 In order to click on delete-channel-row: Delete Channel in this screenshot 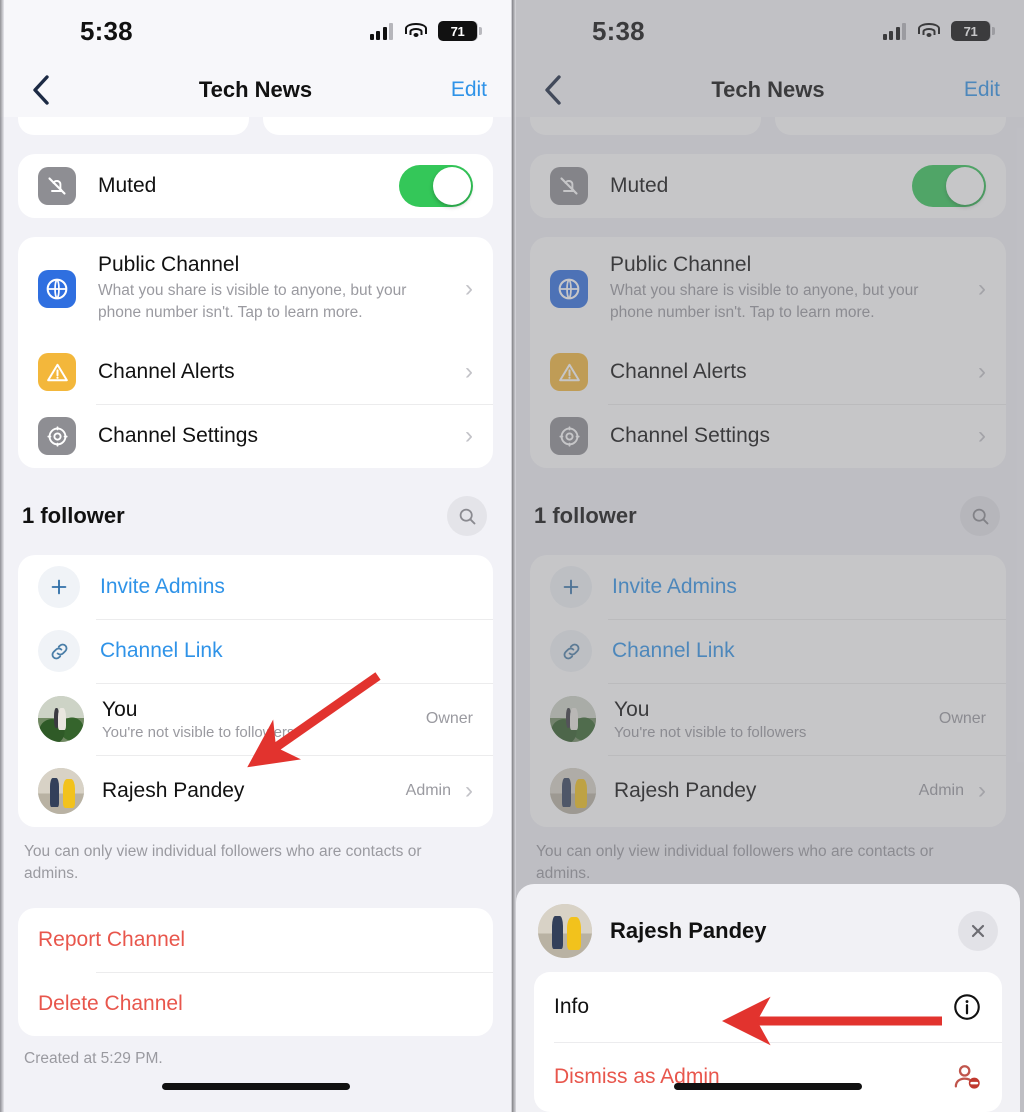, I will do `click(255, 1003)`.